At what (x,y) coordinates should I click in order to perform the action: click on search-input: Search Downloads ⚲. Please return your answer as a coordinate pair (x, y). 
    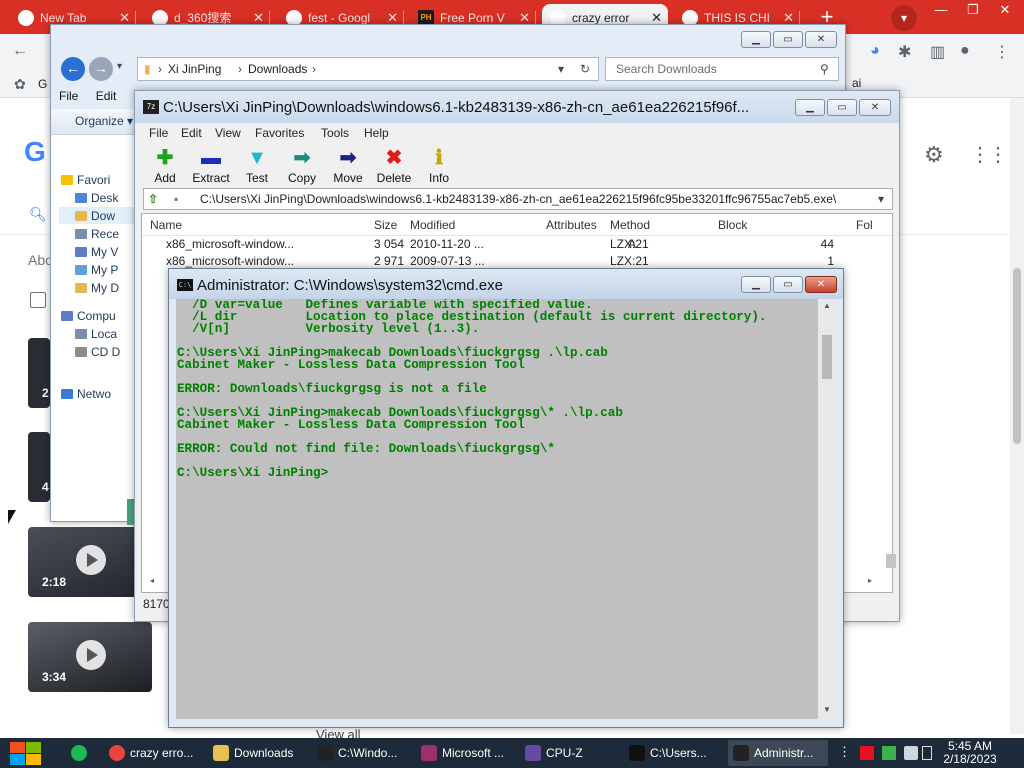
    Looking at the image, I should click on (722, 69).